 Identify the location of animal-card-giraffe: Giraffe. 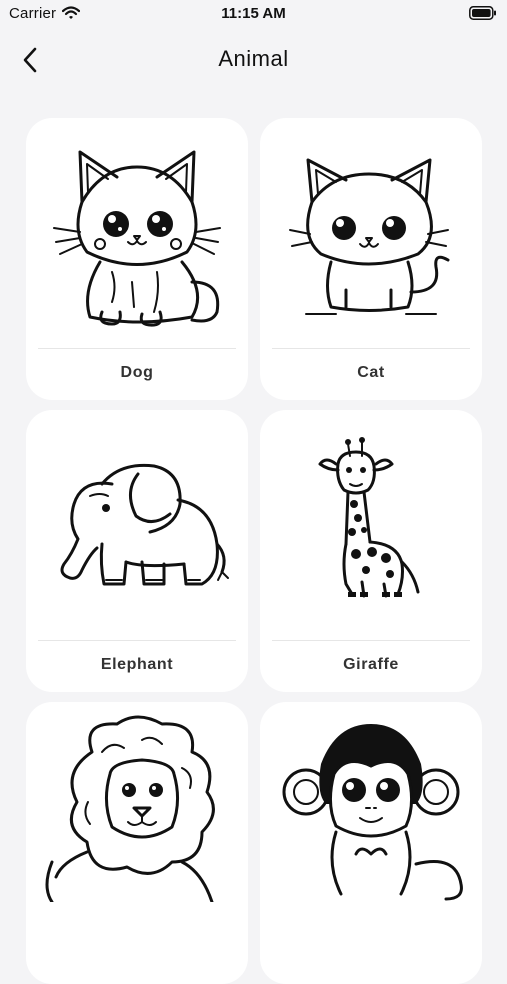
(371, 551).